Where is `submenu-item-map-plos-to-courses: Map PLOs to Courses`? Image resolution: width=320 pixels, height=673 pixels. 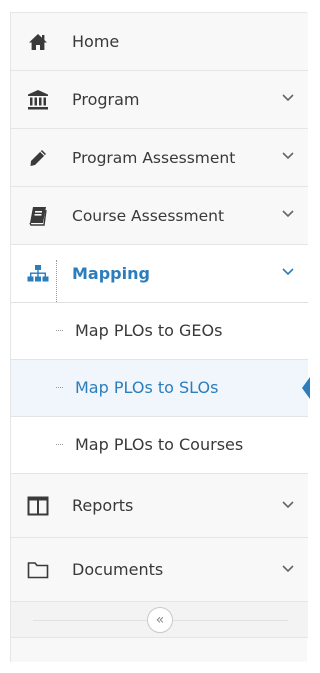
submenu-item-map-plos-to-courses: Map PLOs to Courses is located at coordinates (159, 445).